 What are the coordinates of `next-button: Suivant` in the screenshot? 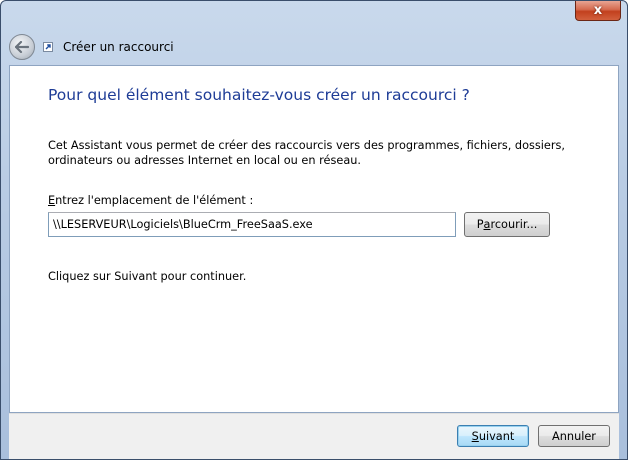 It's located at (493, 436).